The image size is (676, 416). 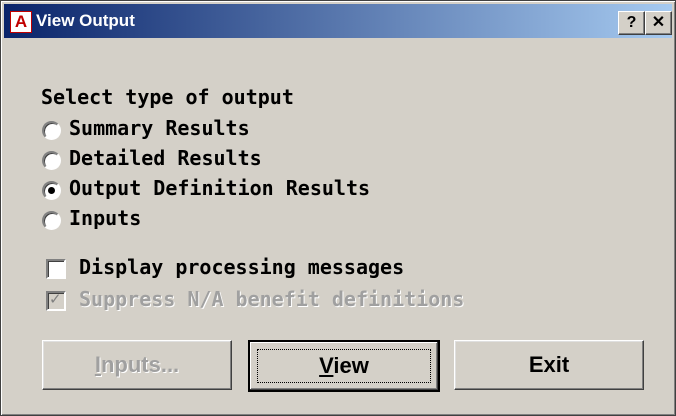 I want to click on radio-detailed-results, so click(x=51, y=160).